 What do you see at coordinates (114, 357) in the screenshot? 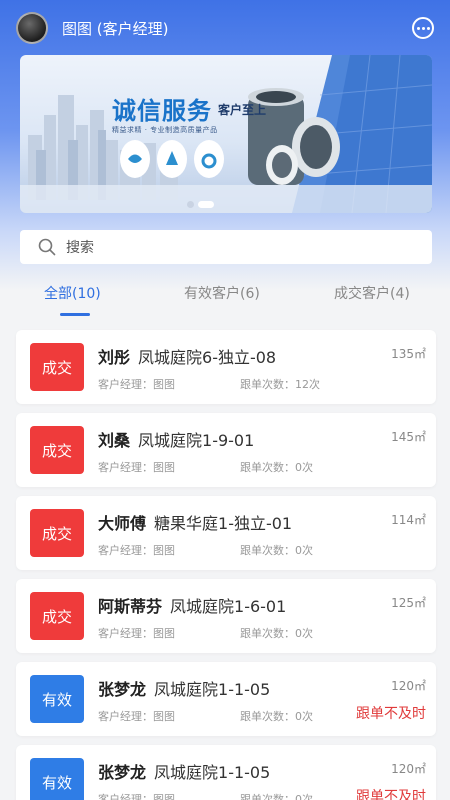
I see `customer-name: 刘彤` at bounding box center [114, 357].